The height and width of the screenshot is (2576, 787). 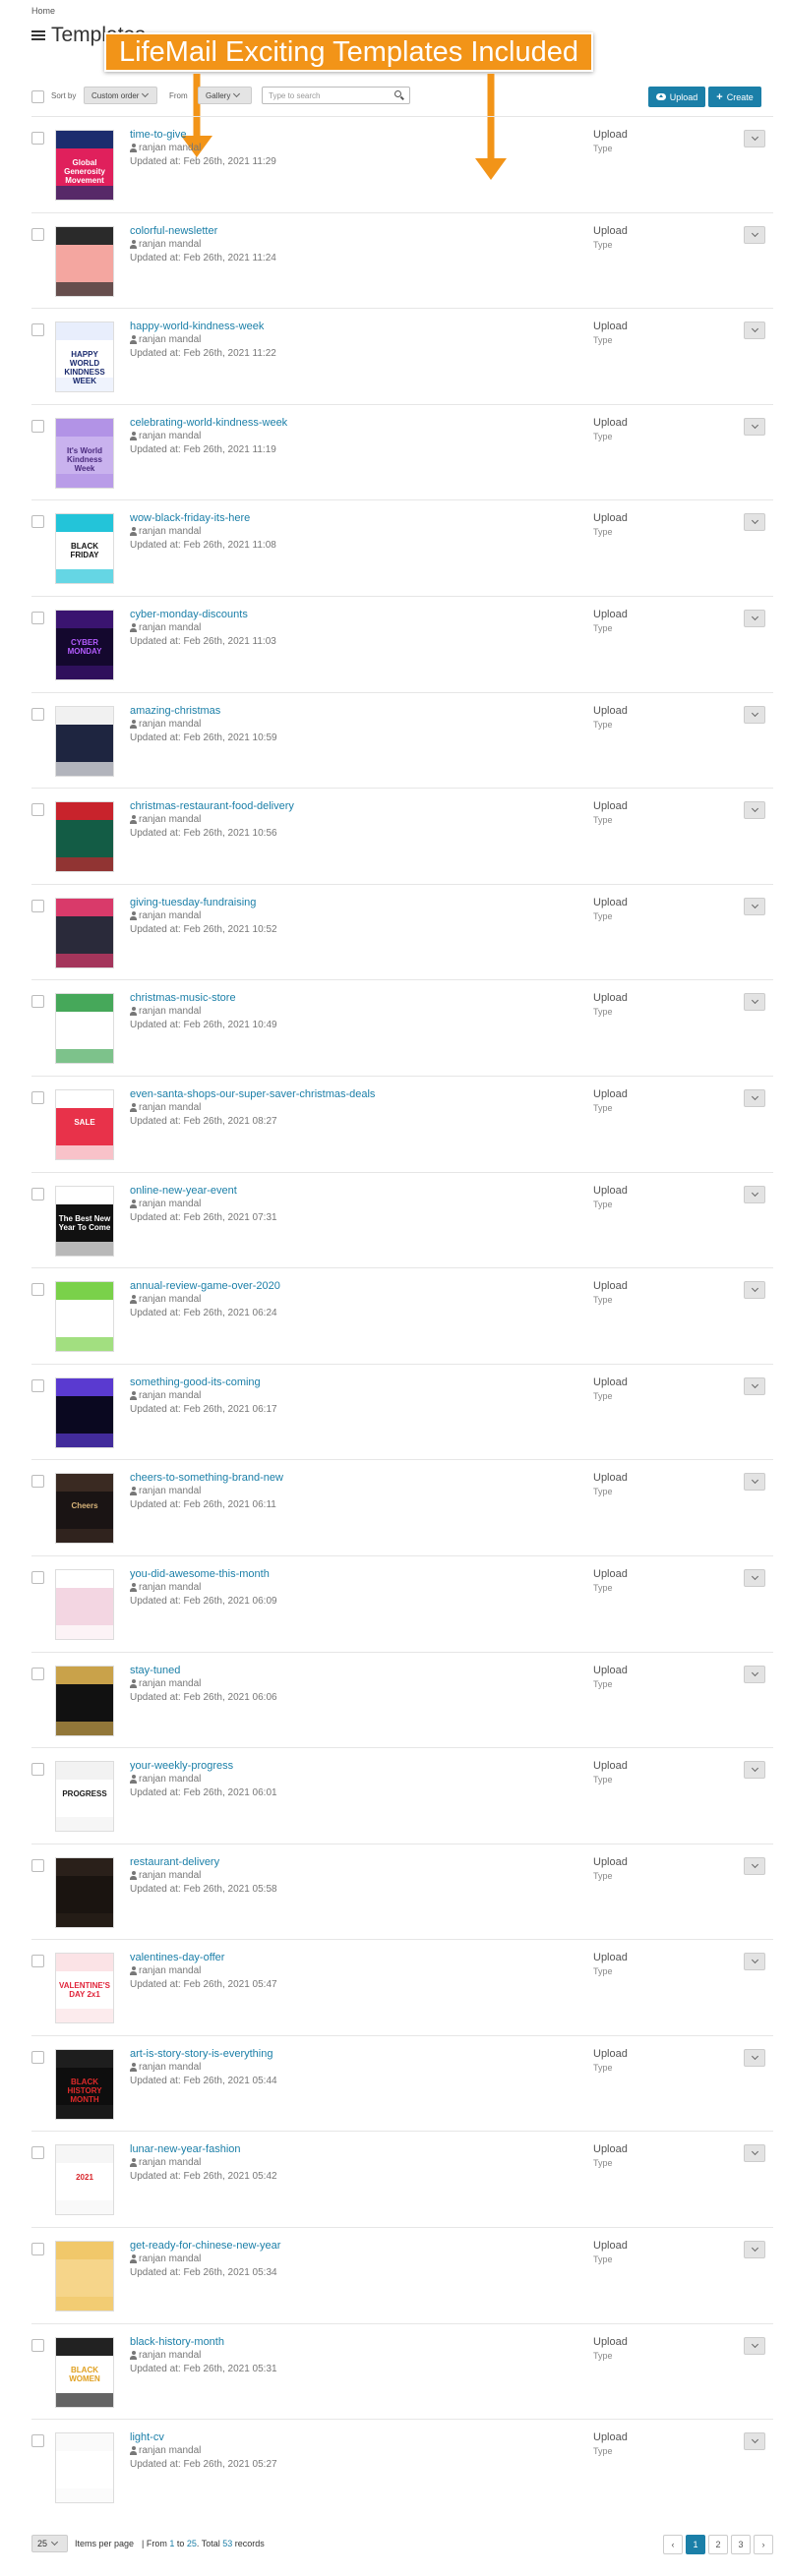 What do you see at coordinates (200, 1574) in the screenshot?
I see `template-name-link: you-did-awesome-this-month` at bounding box center [200, 1574].